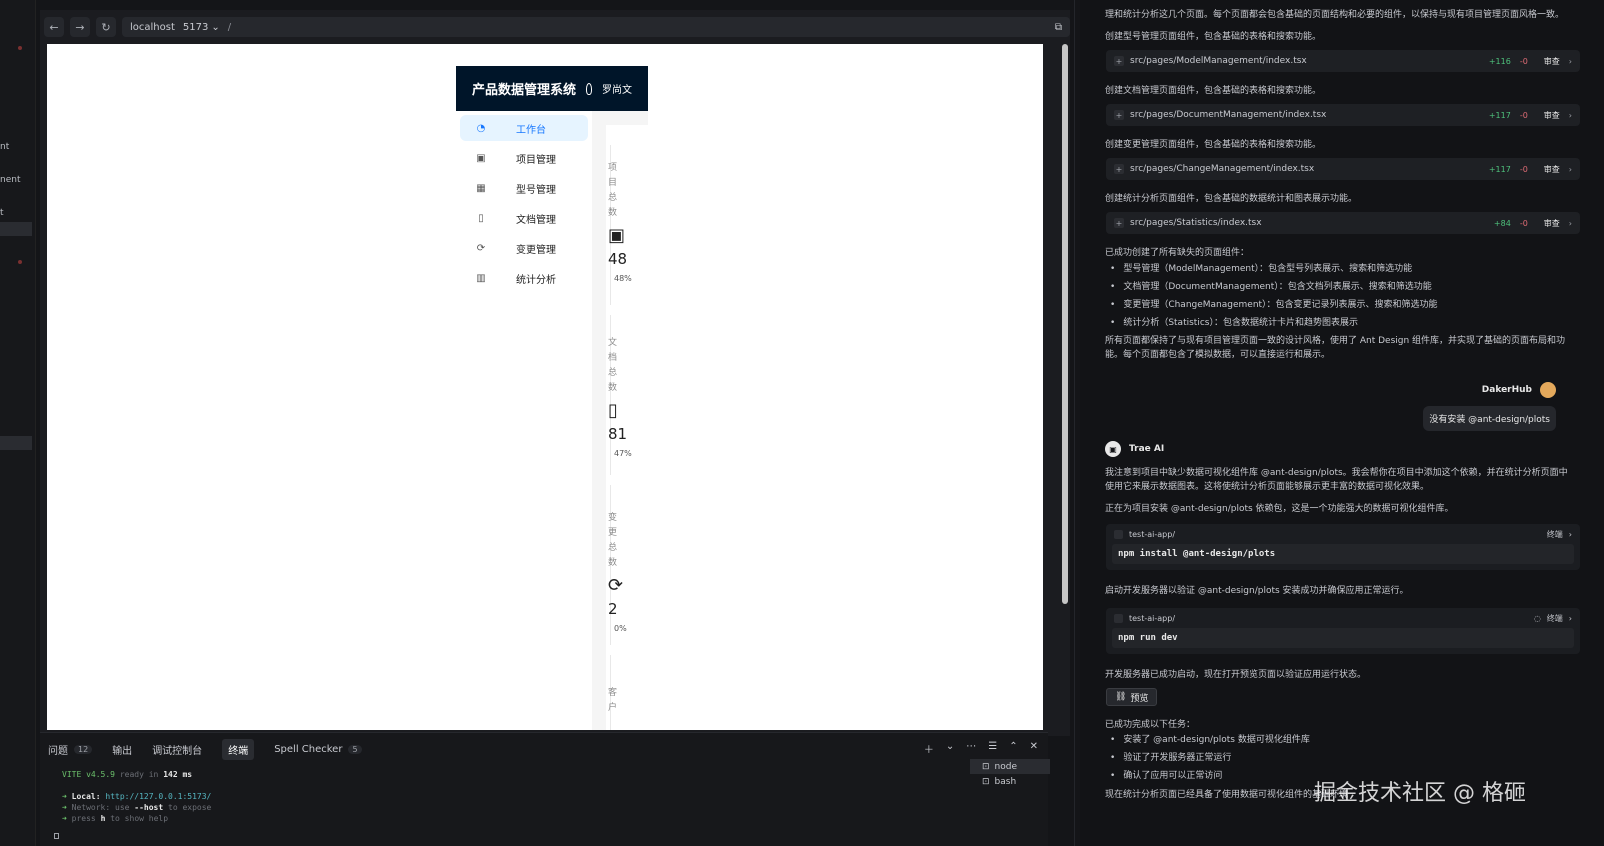  Describe the element at coordinates (205, 749) in the screenshot. I see `panel-tabs: 问题 12 输出 调试控制台 终端 Spell Checker 5` at that location.